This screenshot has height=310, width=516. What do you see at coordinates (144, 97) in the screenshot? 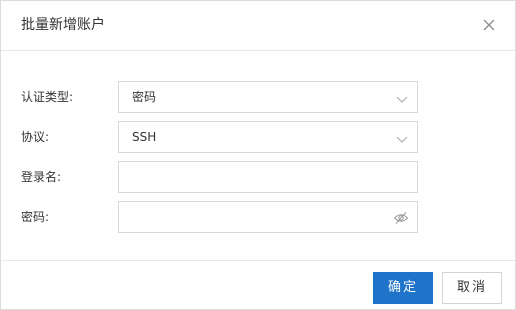
I see `auth-type-value: 密码` at bounding box center [144, 97].